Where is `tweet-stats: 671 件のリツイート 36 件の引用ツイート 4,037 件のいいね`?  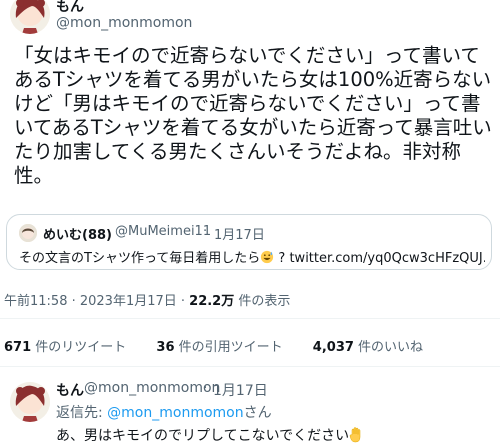 tweet-stats: 671 件のリツイート 36 件の引用ツイート 4,037 件のいいね is located at coordinates (226, 345).